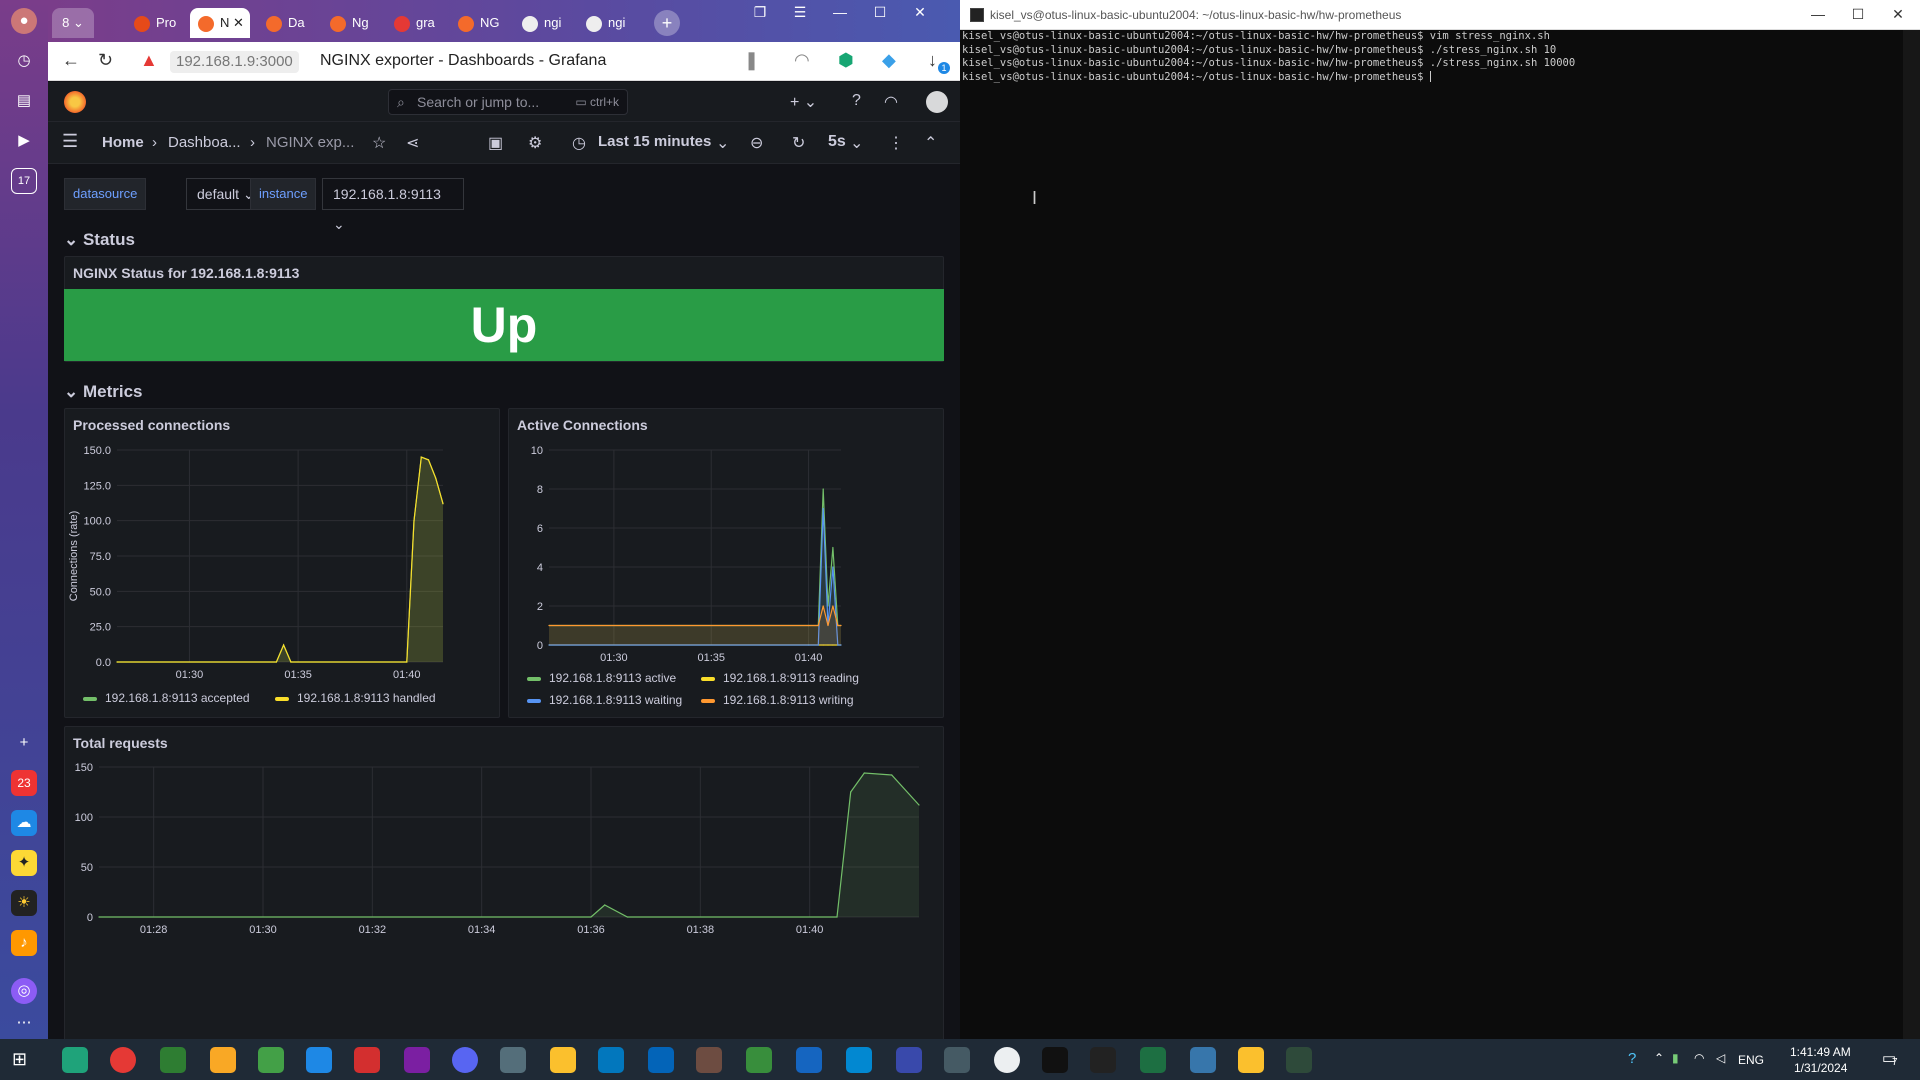 This screenshot has width=1920, height=1080. What do you see at coordinates (513, 1060) in the screenshot?
I see `app-network-icon` at bounding box center [513, 1060].